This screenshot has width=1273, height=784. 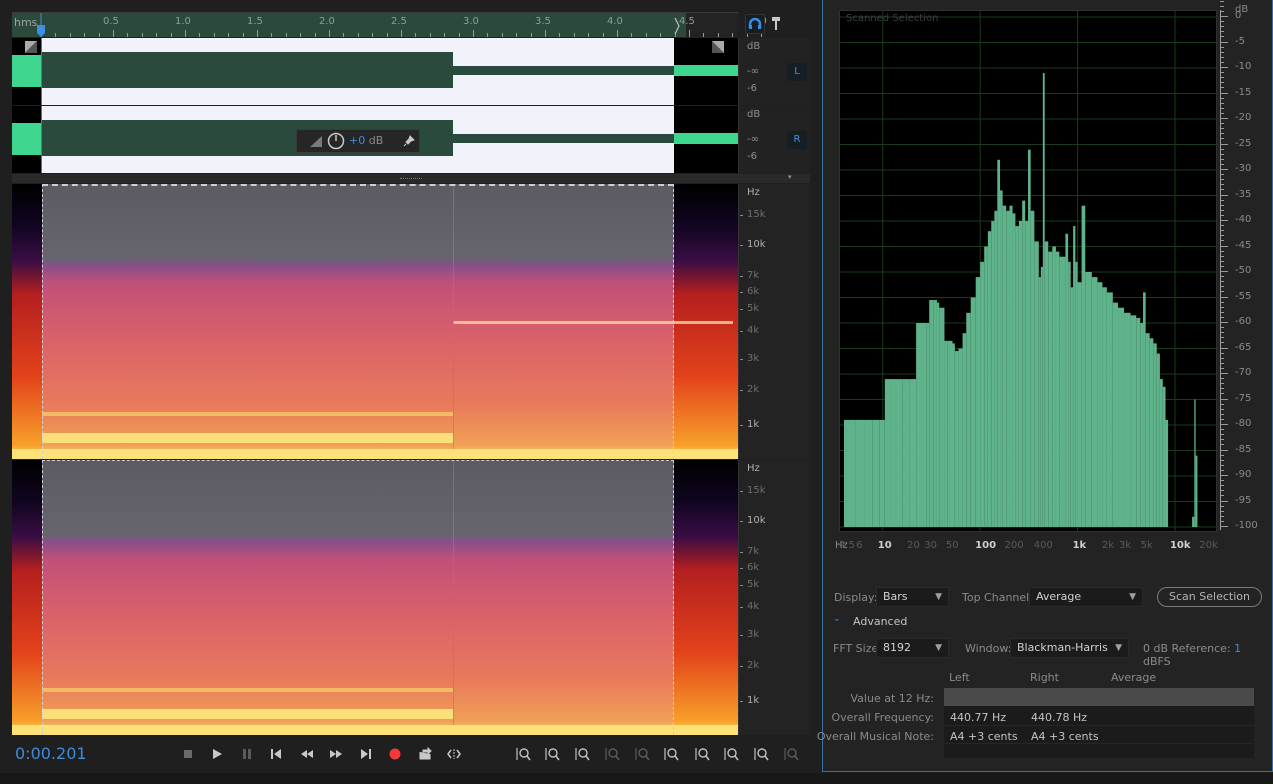 I want to click on hz-tick-label: 1k, so click(x=753, y=700).